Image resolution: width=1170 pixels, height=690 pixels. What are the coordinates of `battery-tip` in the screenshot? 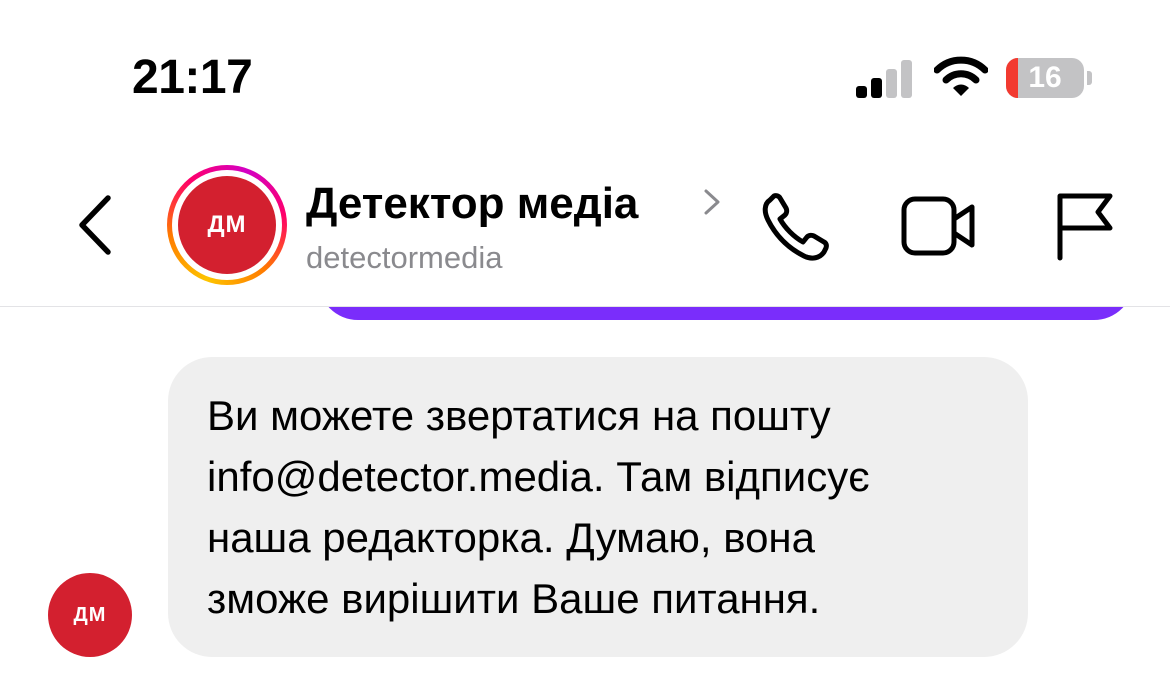 It's located at (1089, 78).